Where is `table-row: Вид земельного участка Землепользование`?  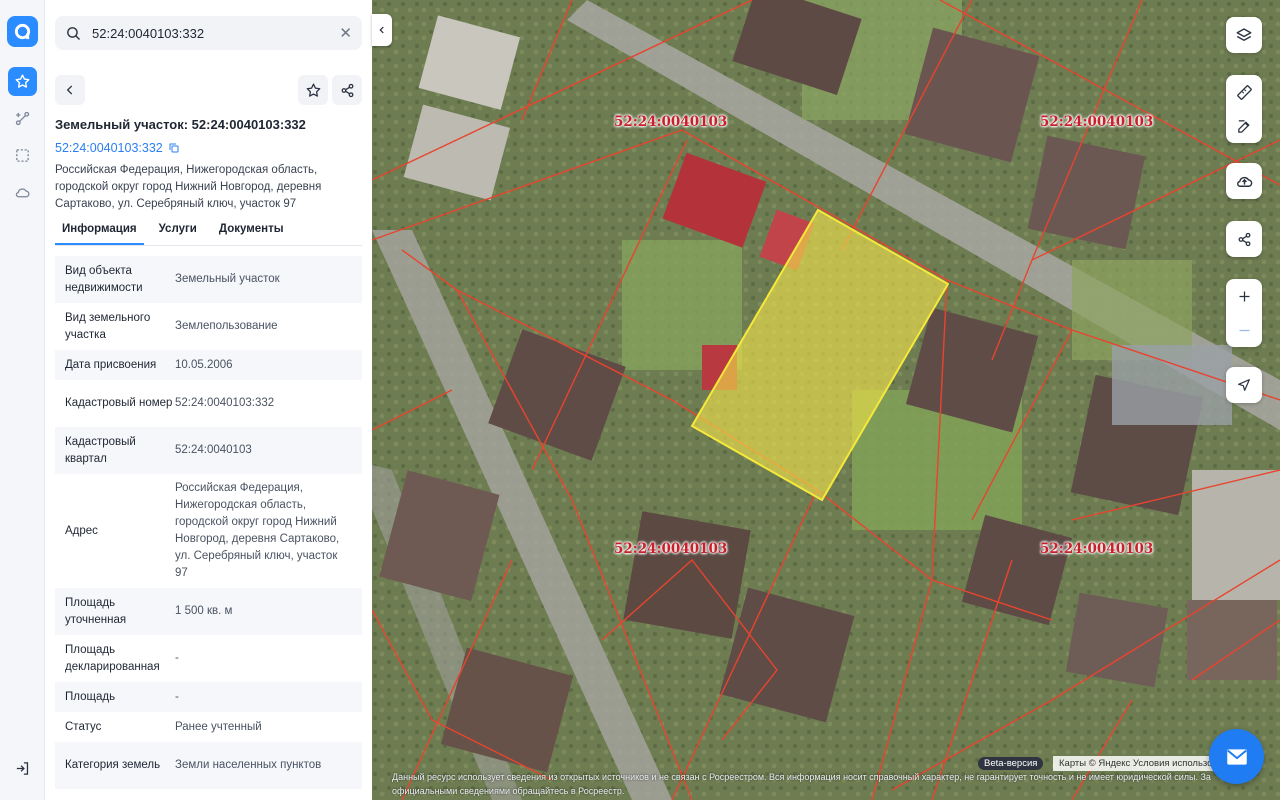
table-row: Вид земельного участка Землепользование is located at coordinates (171, 326).